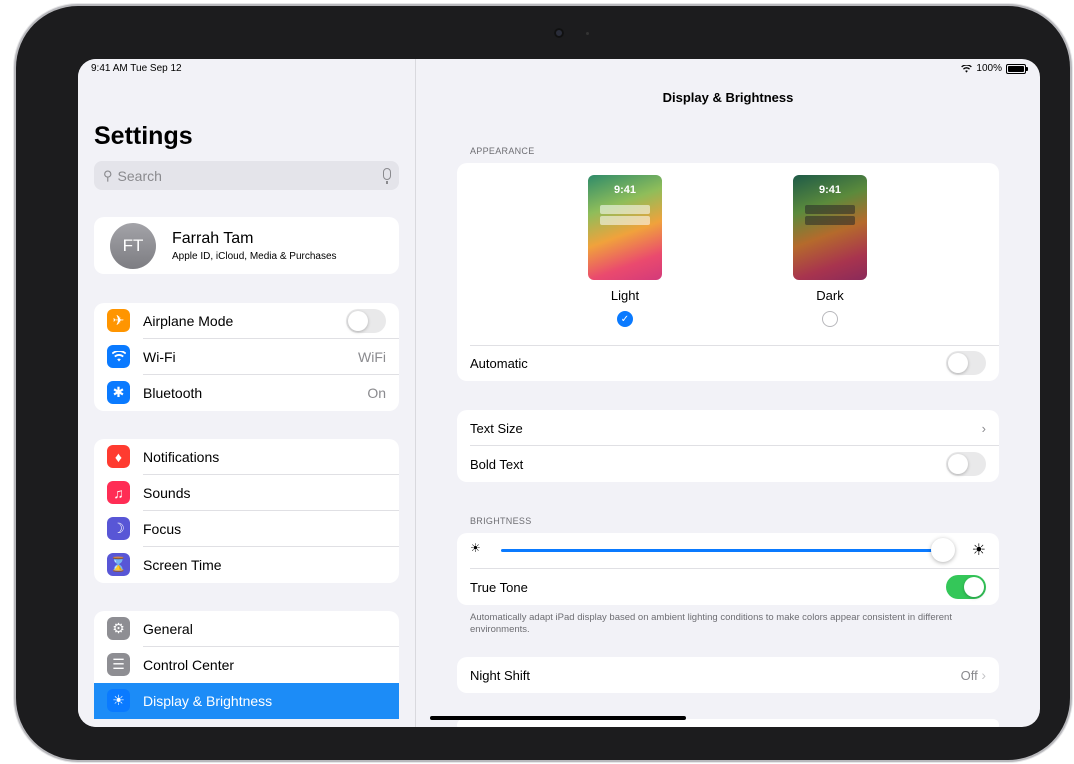 The image size is (1074, 764). What do you see at coordinates (587, 33) in the screenshot?
I see `camera-sensor` at bounding box center [587, 33].